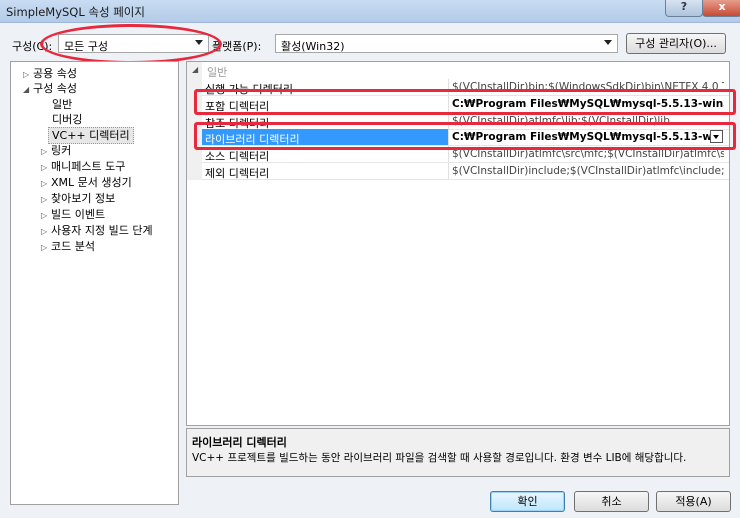  What do you see at coordinates (88, 166) in the screenshot?
I see `tree-item-label: 매니페스트 도구` at bounding box center [88, 166].